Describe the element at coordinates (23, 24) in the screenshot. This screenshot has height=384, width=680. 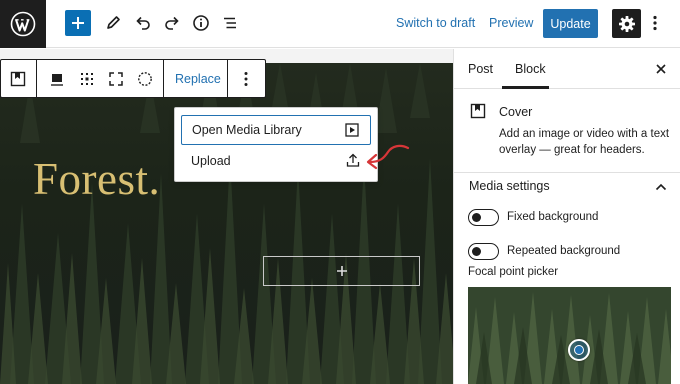
I see `wordpress-logo-icon` at that location.